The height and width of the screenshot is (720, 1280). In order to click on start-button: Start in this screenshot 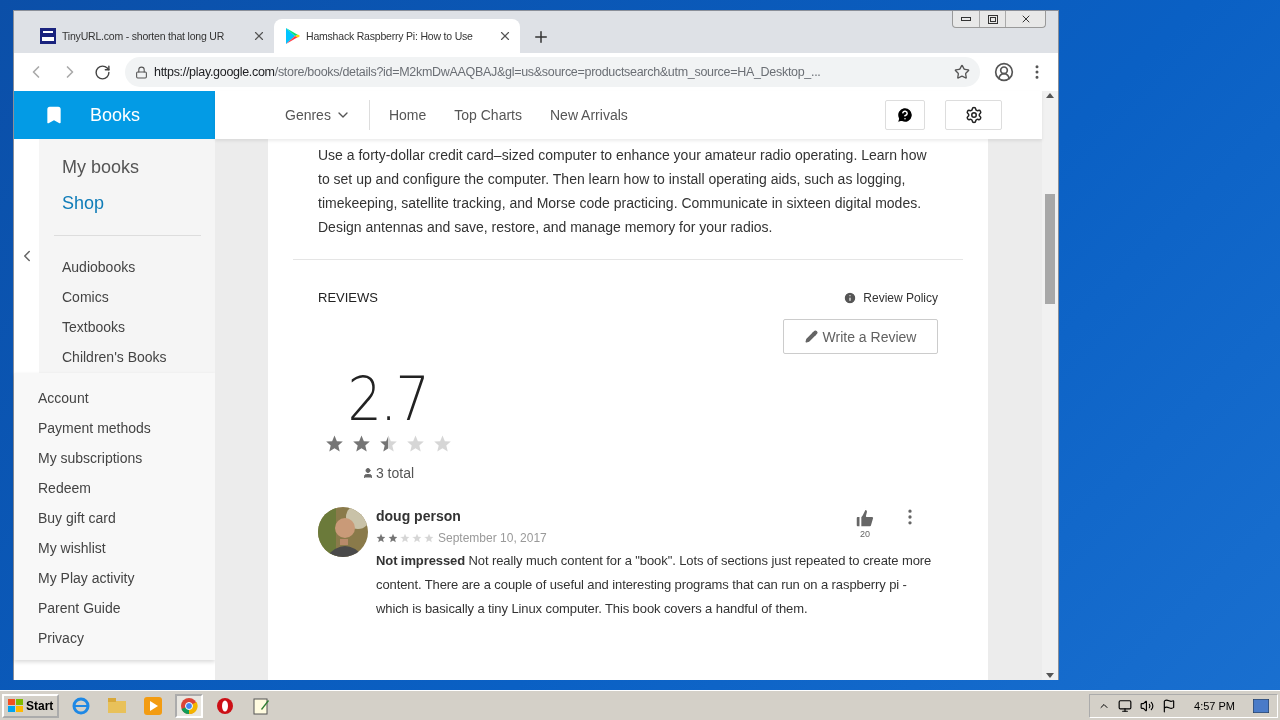, I will do `click(31, 705)`.